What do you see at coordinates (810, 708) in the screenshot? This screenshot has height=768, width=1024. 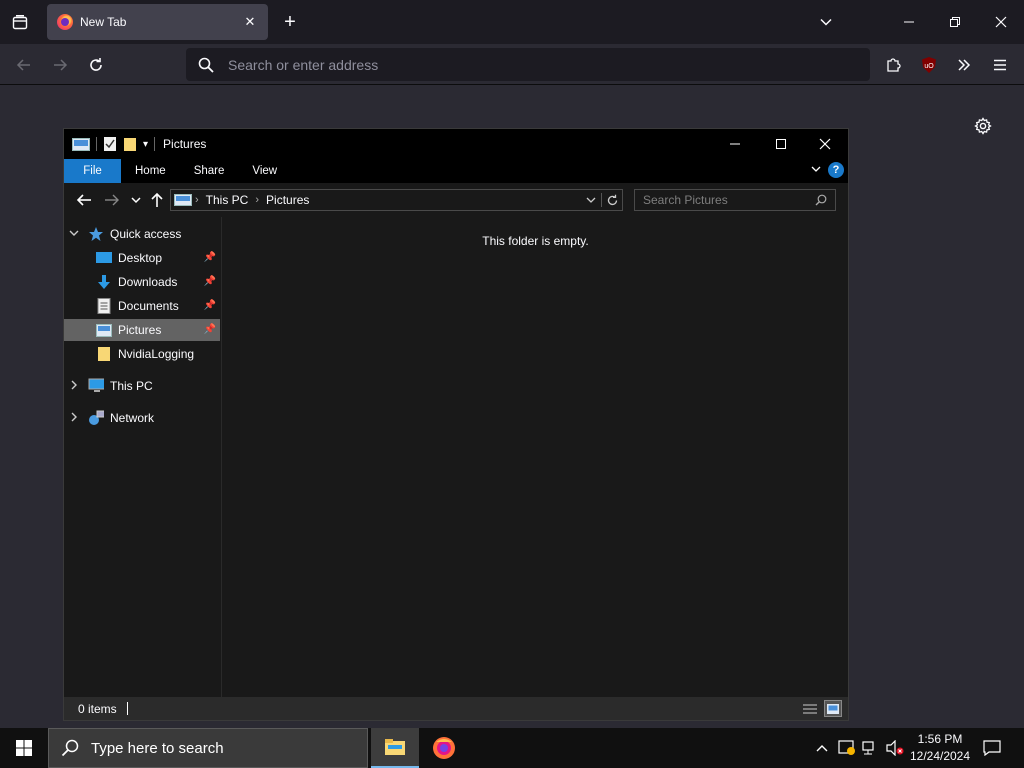 I see `details-view-button` at bounding box center [810, 708].